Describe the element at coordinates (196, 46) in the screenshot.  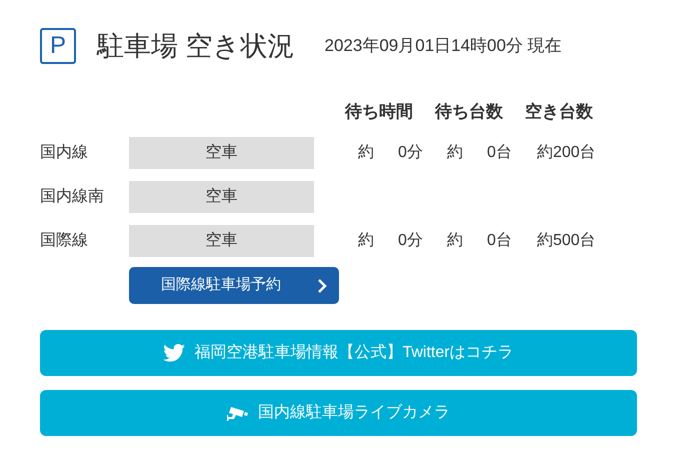
I see `page-title: 駐車場 空き状況` at that location.